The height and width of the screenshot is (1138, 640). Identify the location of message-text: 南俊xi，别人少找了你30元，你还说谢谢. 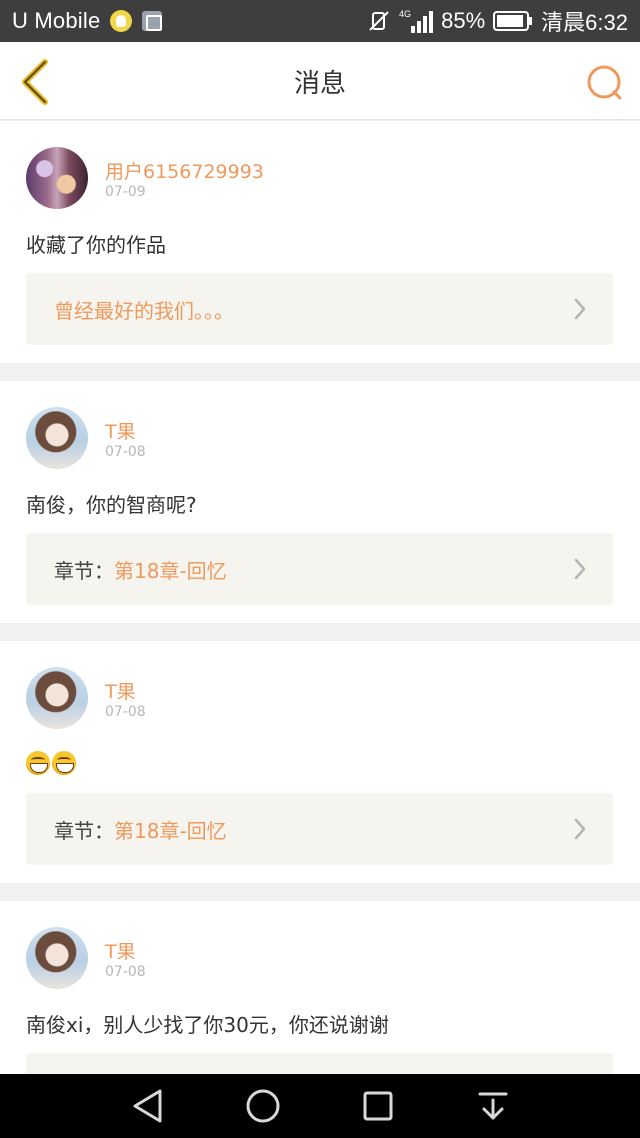
(207, 1025).